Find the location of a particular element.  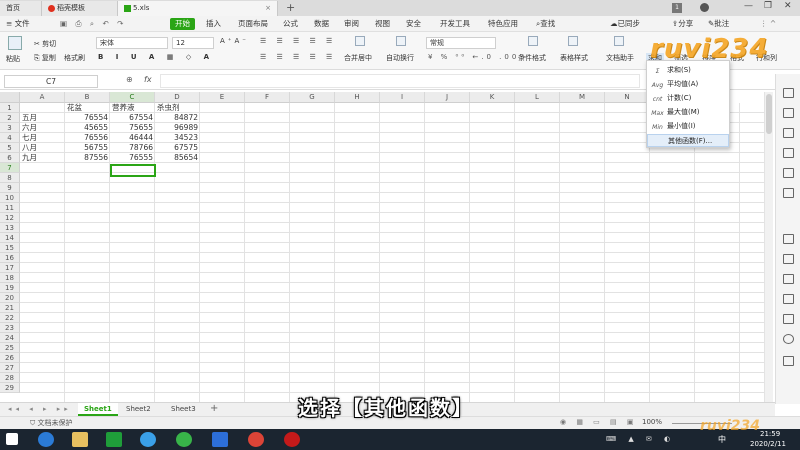

copy-button: ⎘ 复制 is located at coordinates (45, 58).